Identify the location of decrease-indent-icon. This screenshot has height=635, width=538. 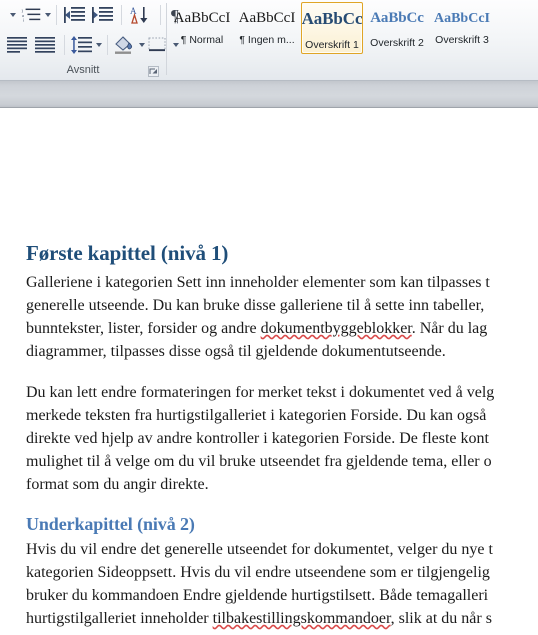
(75, 15).